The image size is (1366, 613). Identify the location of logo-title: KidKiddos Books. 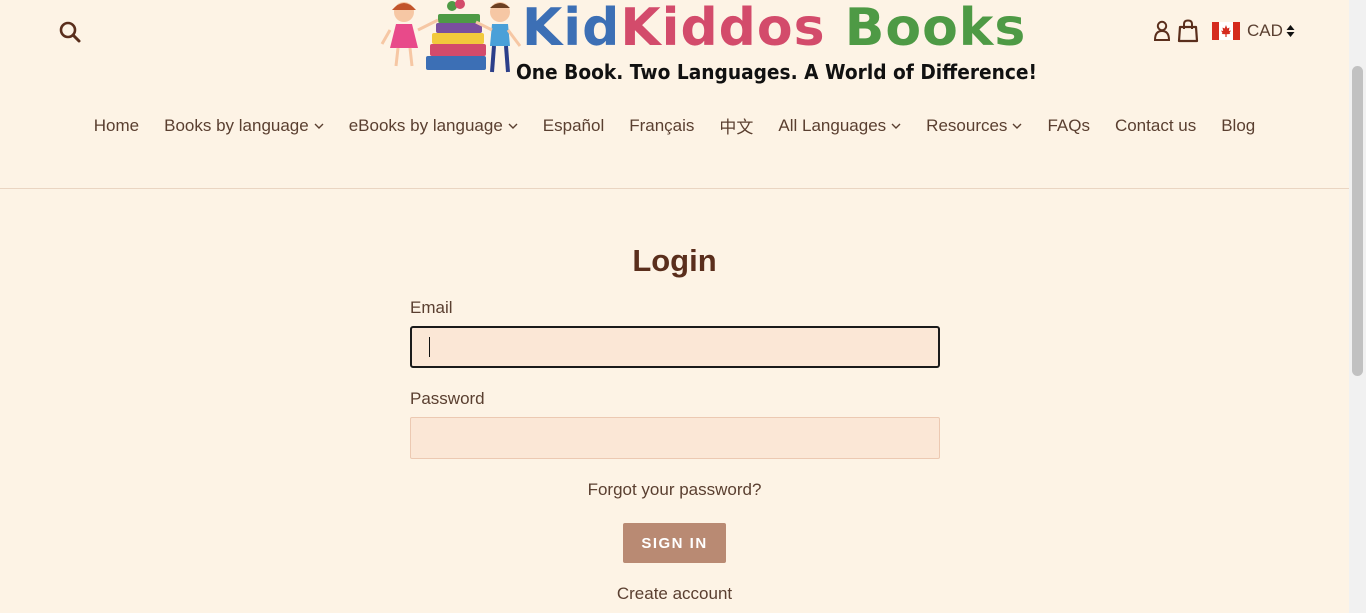
(774, 29).